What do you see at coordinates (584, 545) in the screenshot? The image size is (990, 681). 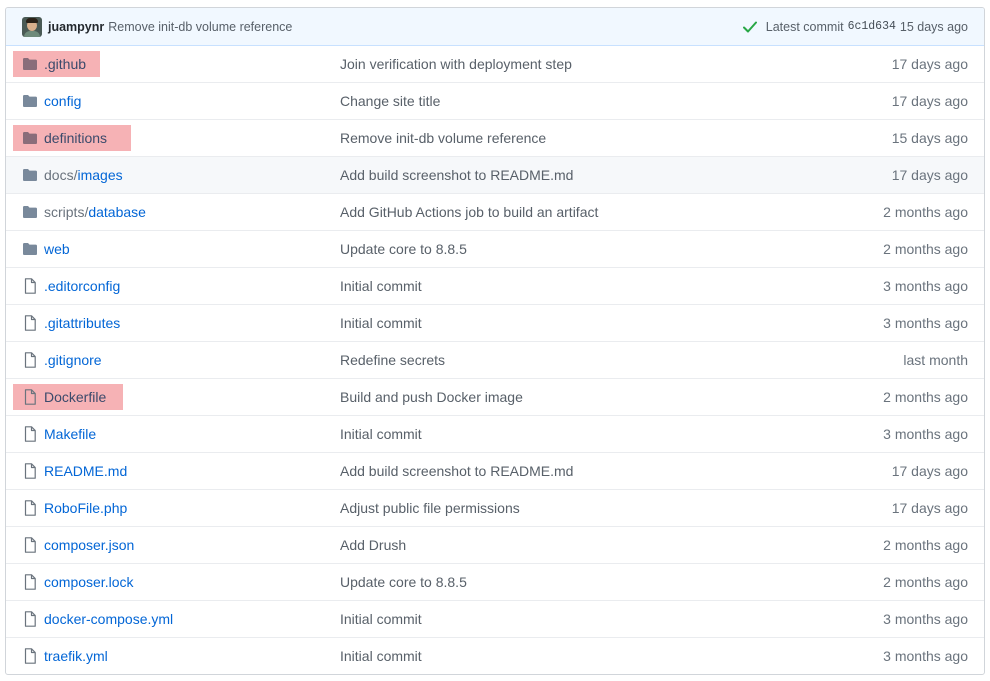 I see `commit-message-link: Add Drush` at bounding box center [584, 545].